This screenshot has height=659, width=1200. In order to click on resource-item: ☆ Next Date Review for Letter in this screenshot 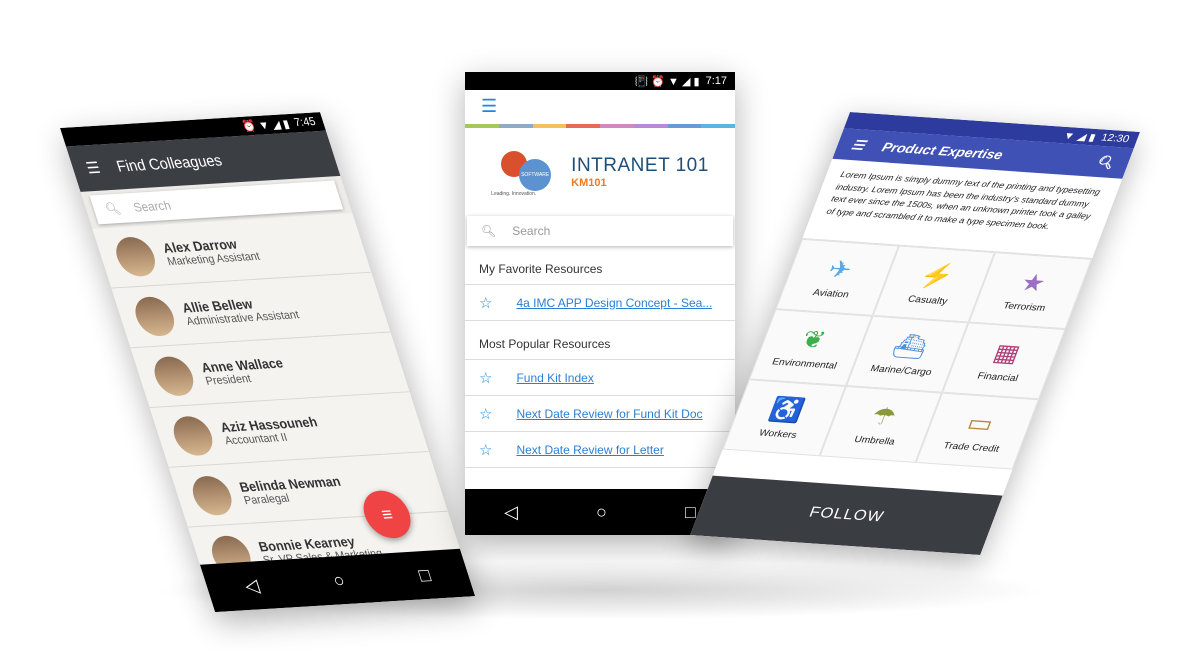, I will do `click(600, 450)`.